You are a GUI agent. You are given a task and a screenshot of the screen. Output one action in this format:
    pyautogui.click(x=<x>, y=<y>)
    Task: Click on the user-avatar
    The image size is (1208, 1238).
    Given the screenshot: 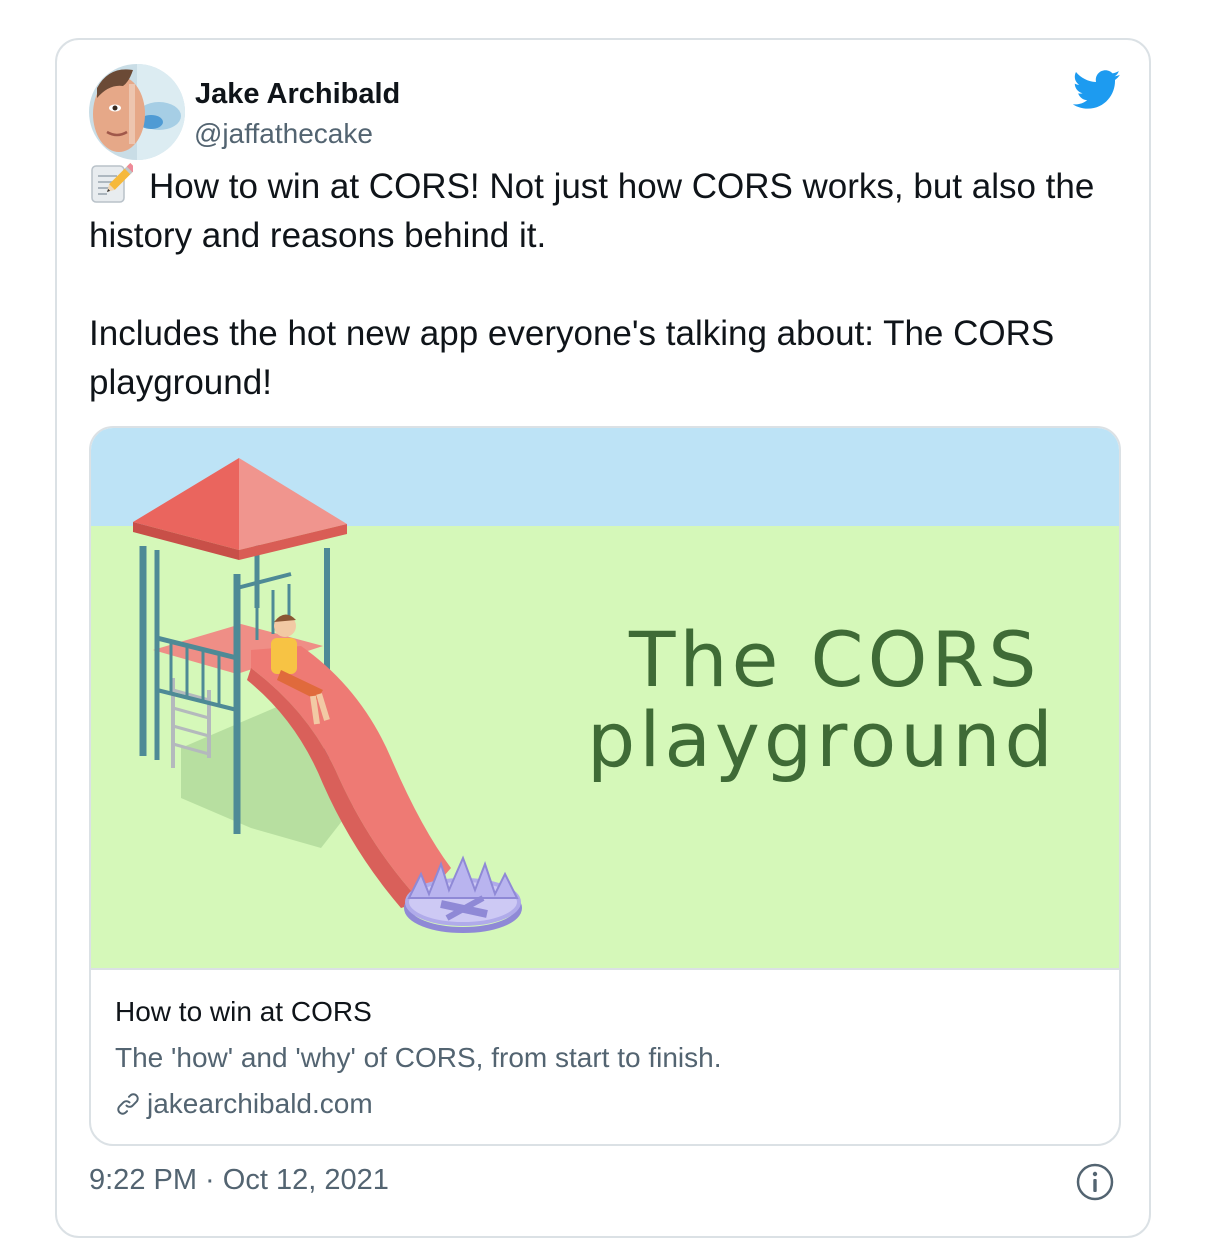 What is the action you would take?
    pyautogui.click(x=137, y=112)
    